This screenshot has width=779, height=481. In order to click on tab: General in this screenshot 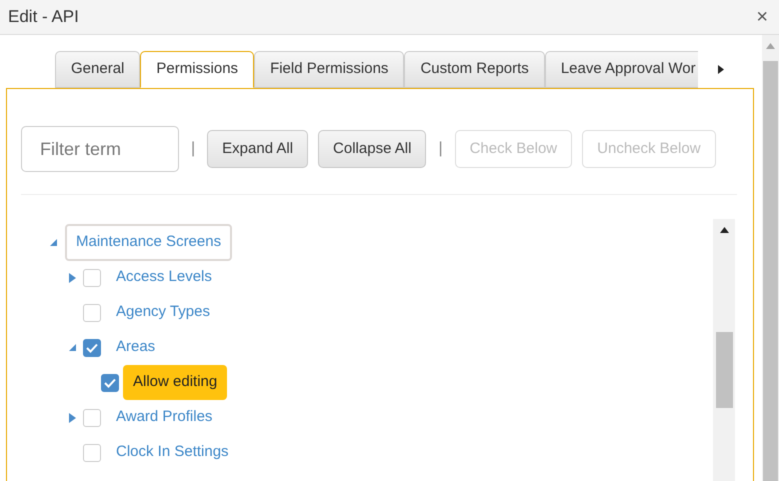, I will do `click(97, 69)`.